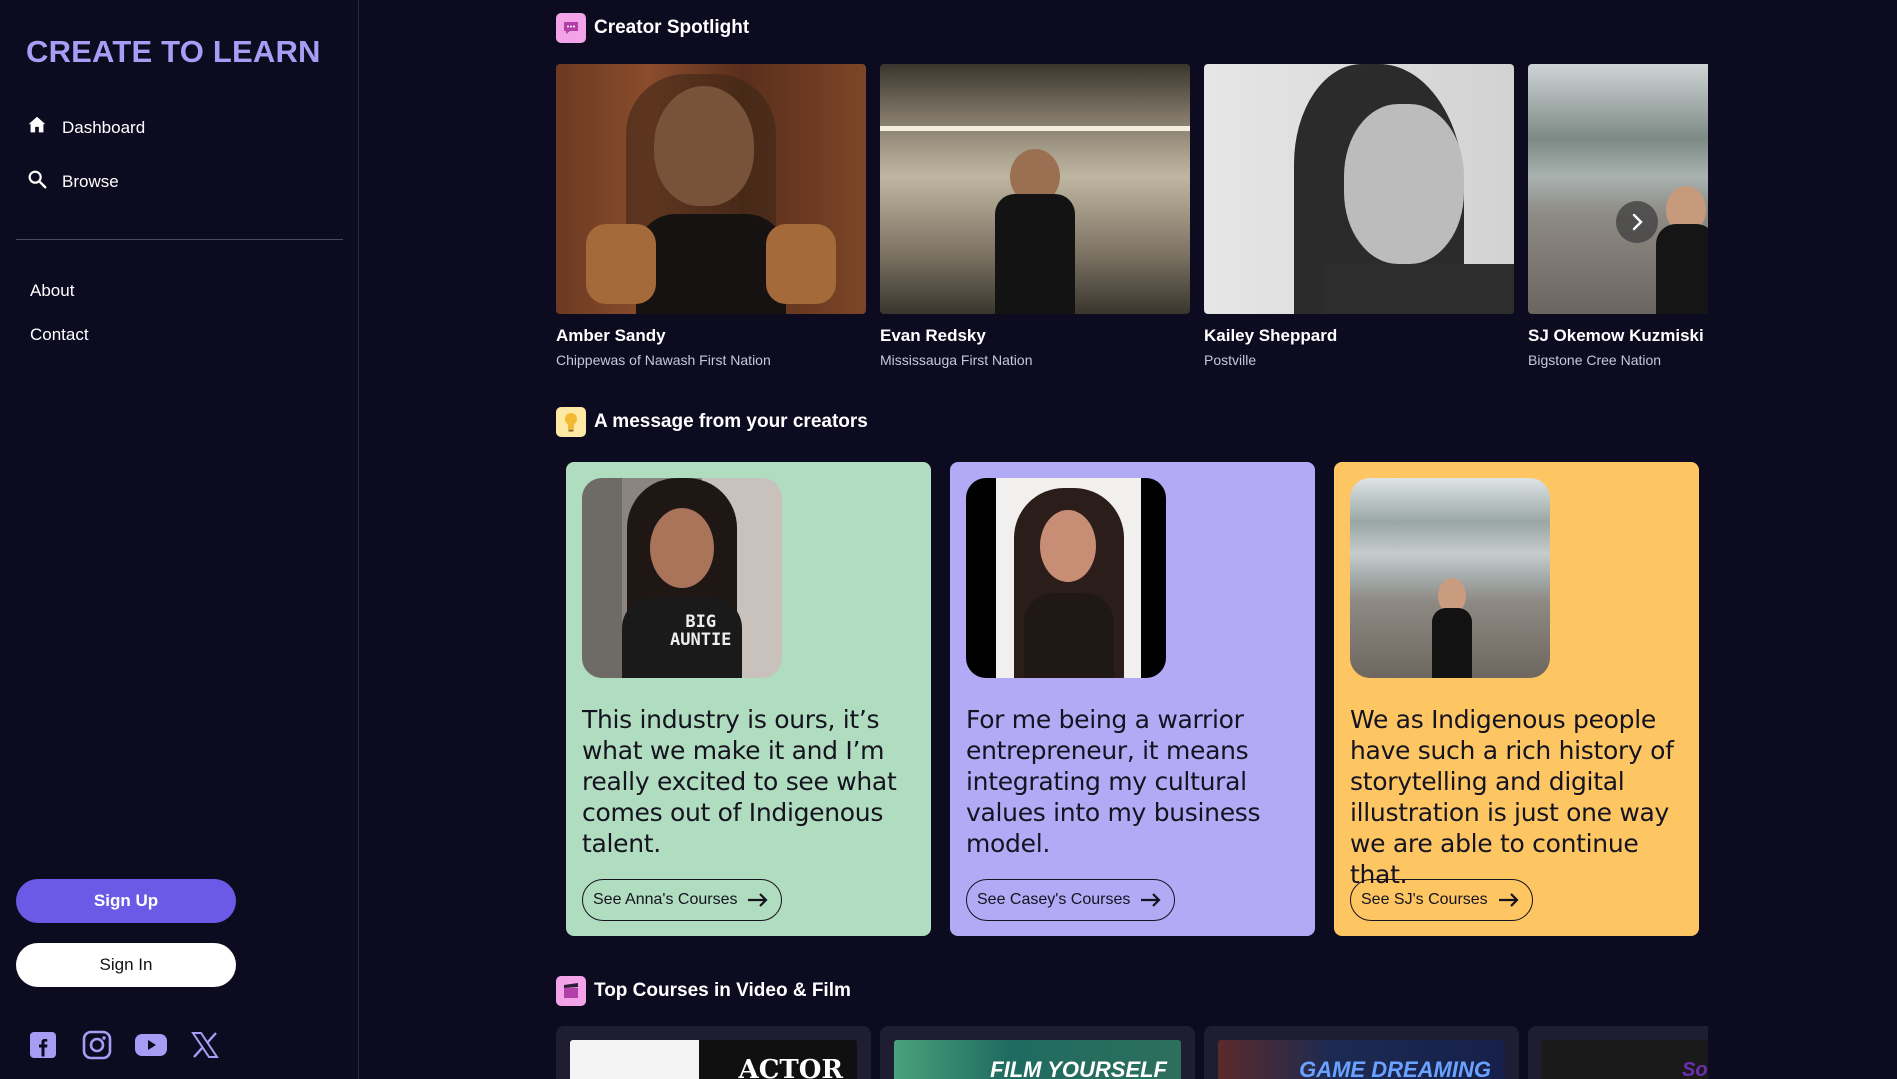  Describe the element at coordinates (722, 990) in the screenshot. I see `courses-title: Top Courses in Video & Film` at that location.